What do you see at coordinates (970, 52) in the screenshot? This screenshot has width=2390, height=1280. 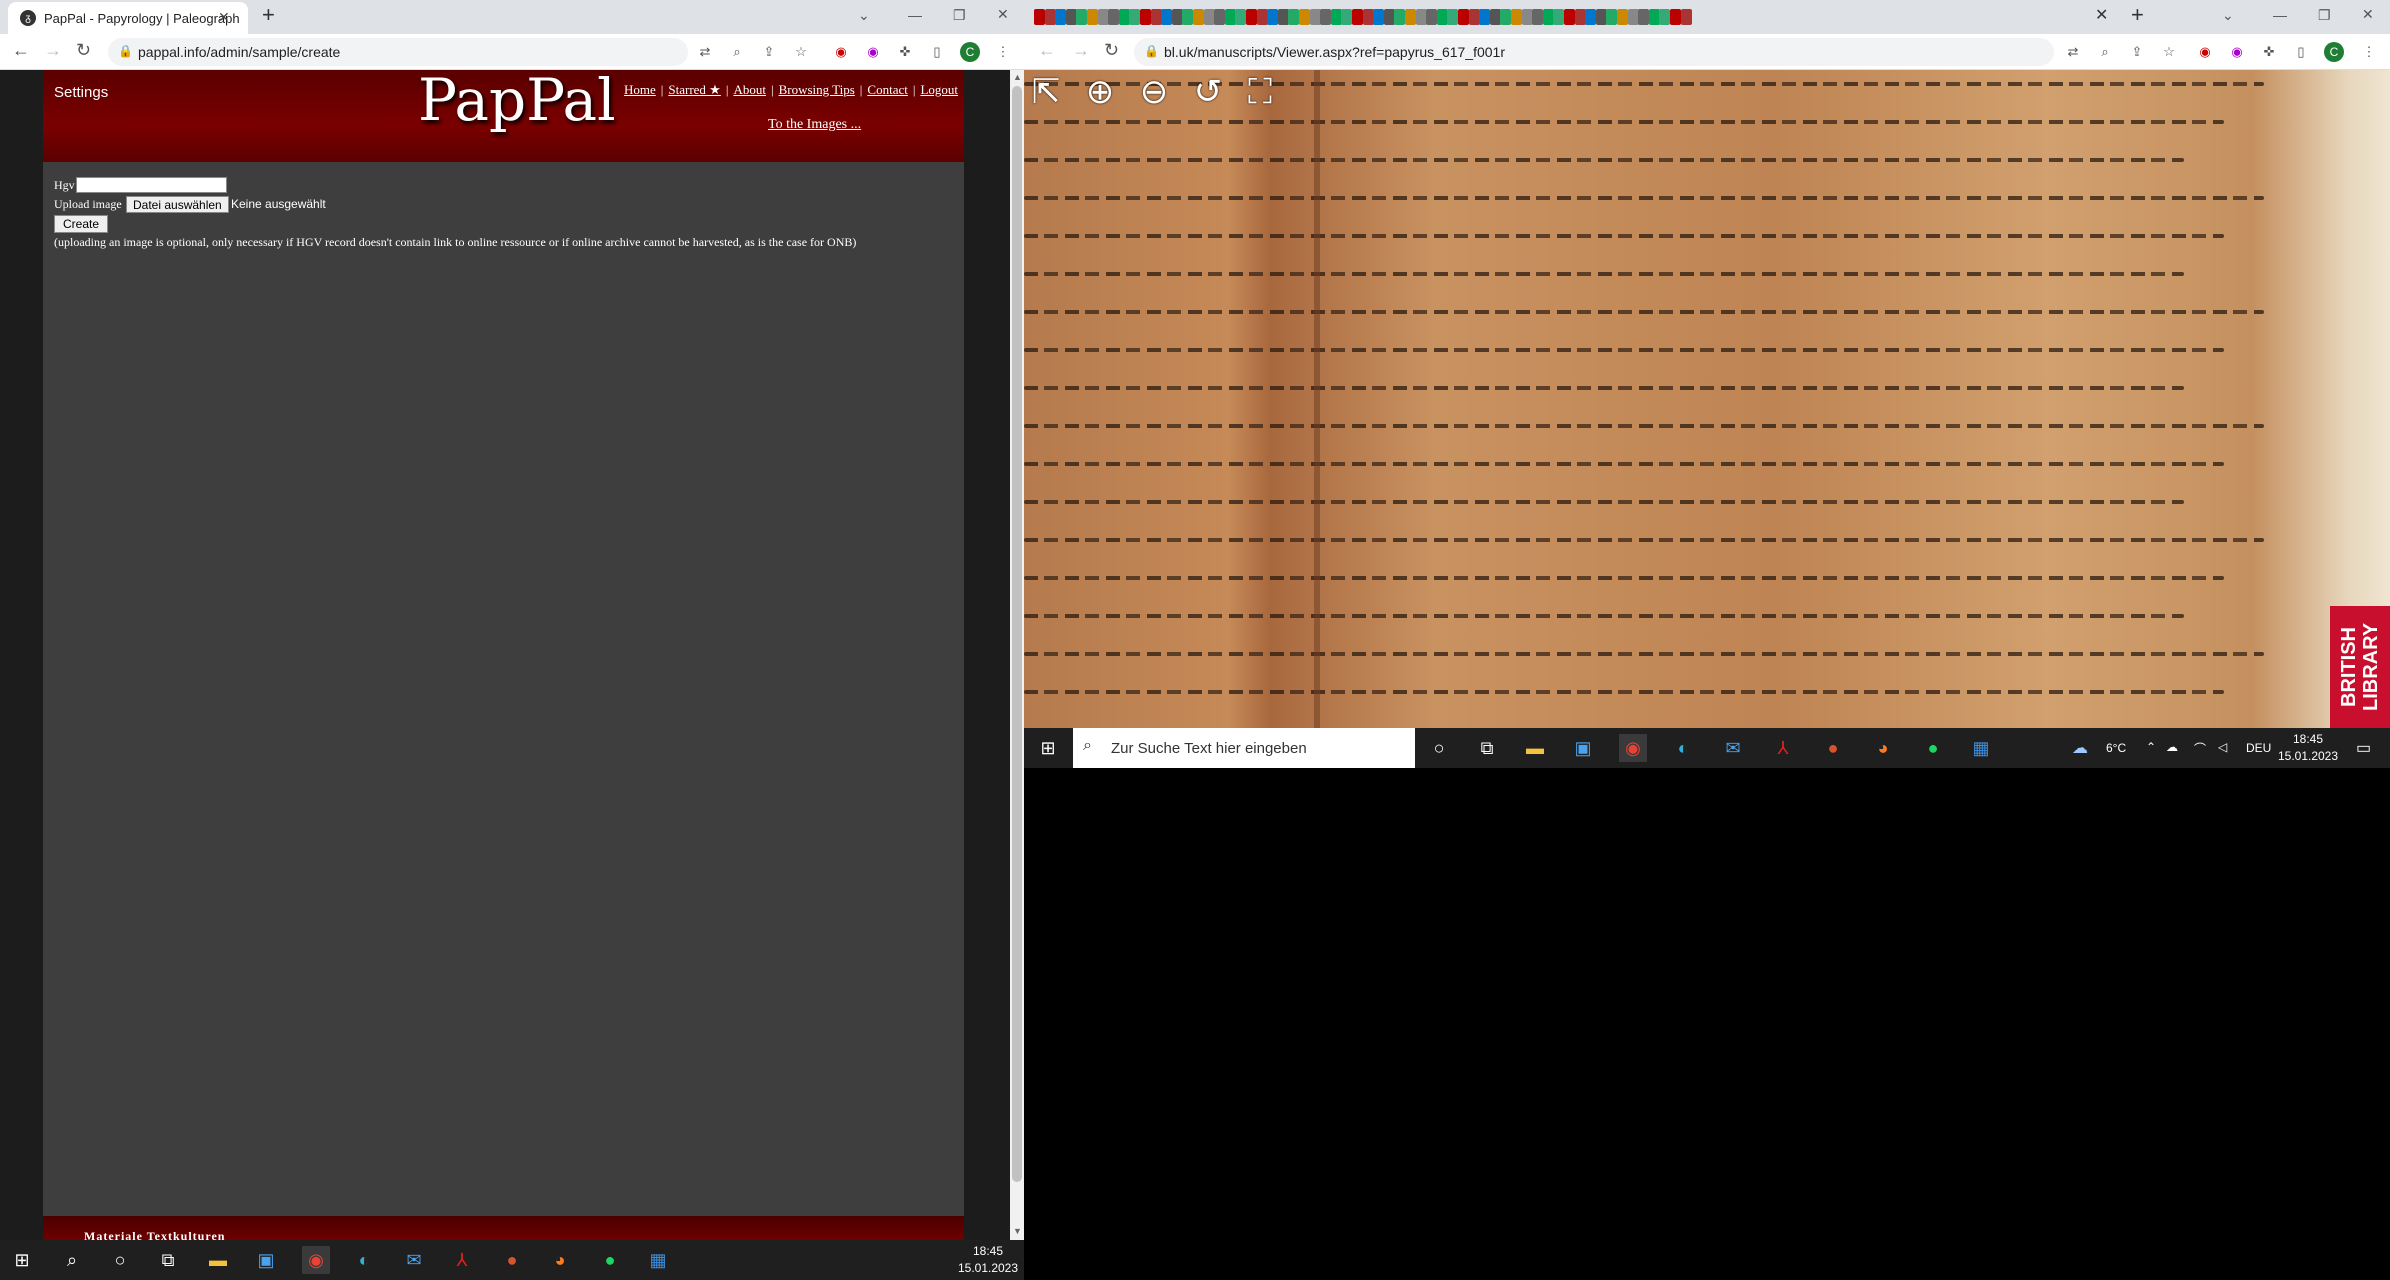 I see `profile-avatar: C` at bounding box center [970, 52].